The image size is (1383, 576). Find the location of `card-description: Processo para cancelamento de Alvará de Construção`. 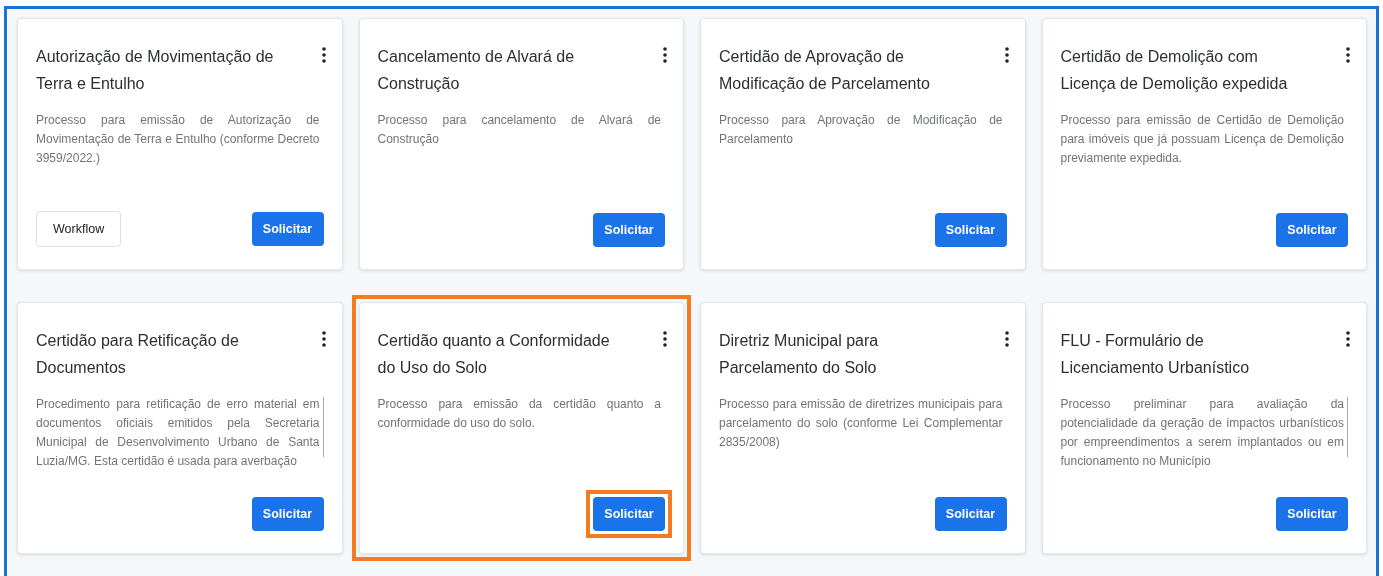

card-description: Processo para cancelamento de Alvará de Construção is located at coordinates (519, 130).